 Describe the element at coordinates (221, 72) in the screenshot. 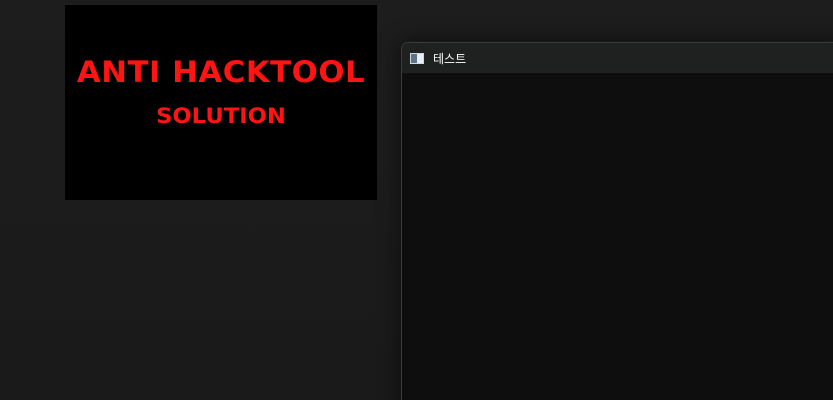

I see `splash-title: ANTI HACKTOOL` at that location.